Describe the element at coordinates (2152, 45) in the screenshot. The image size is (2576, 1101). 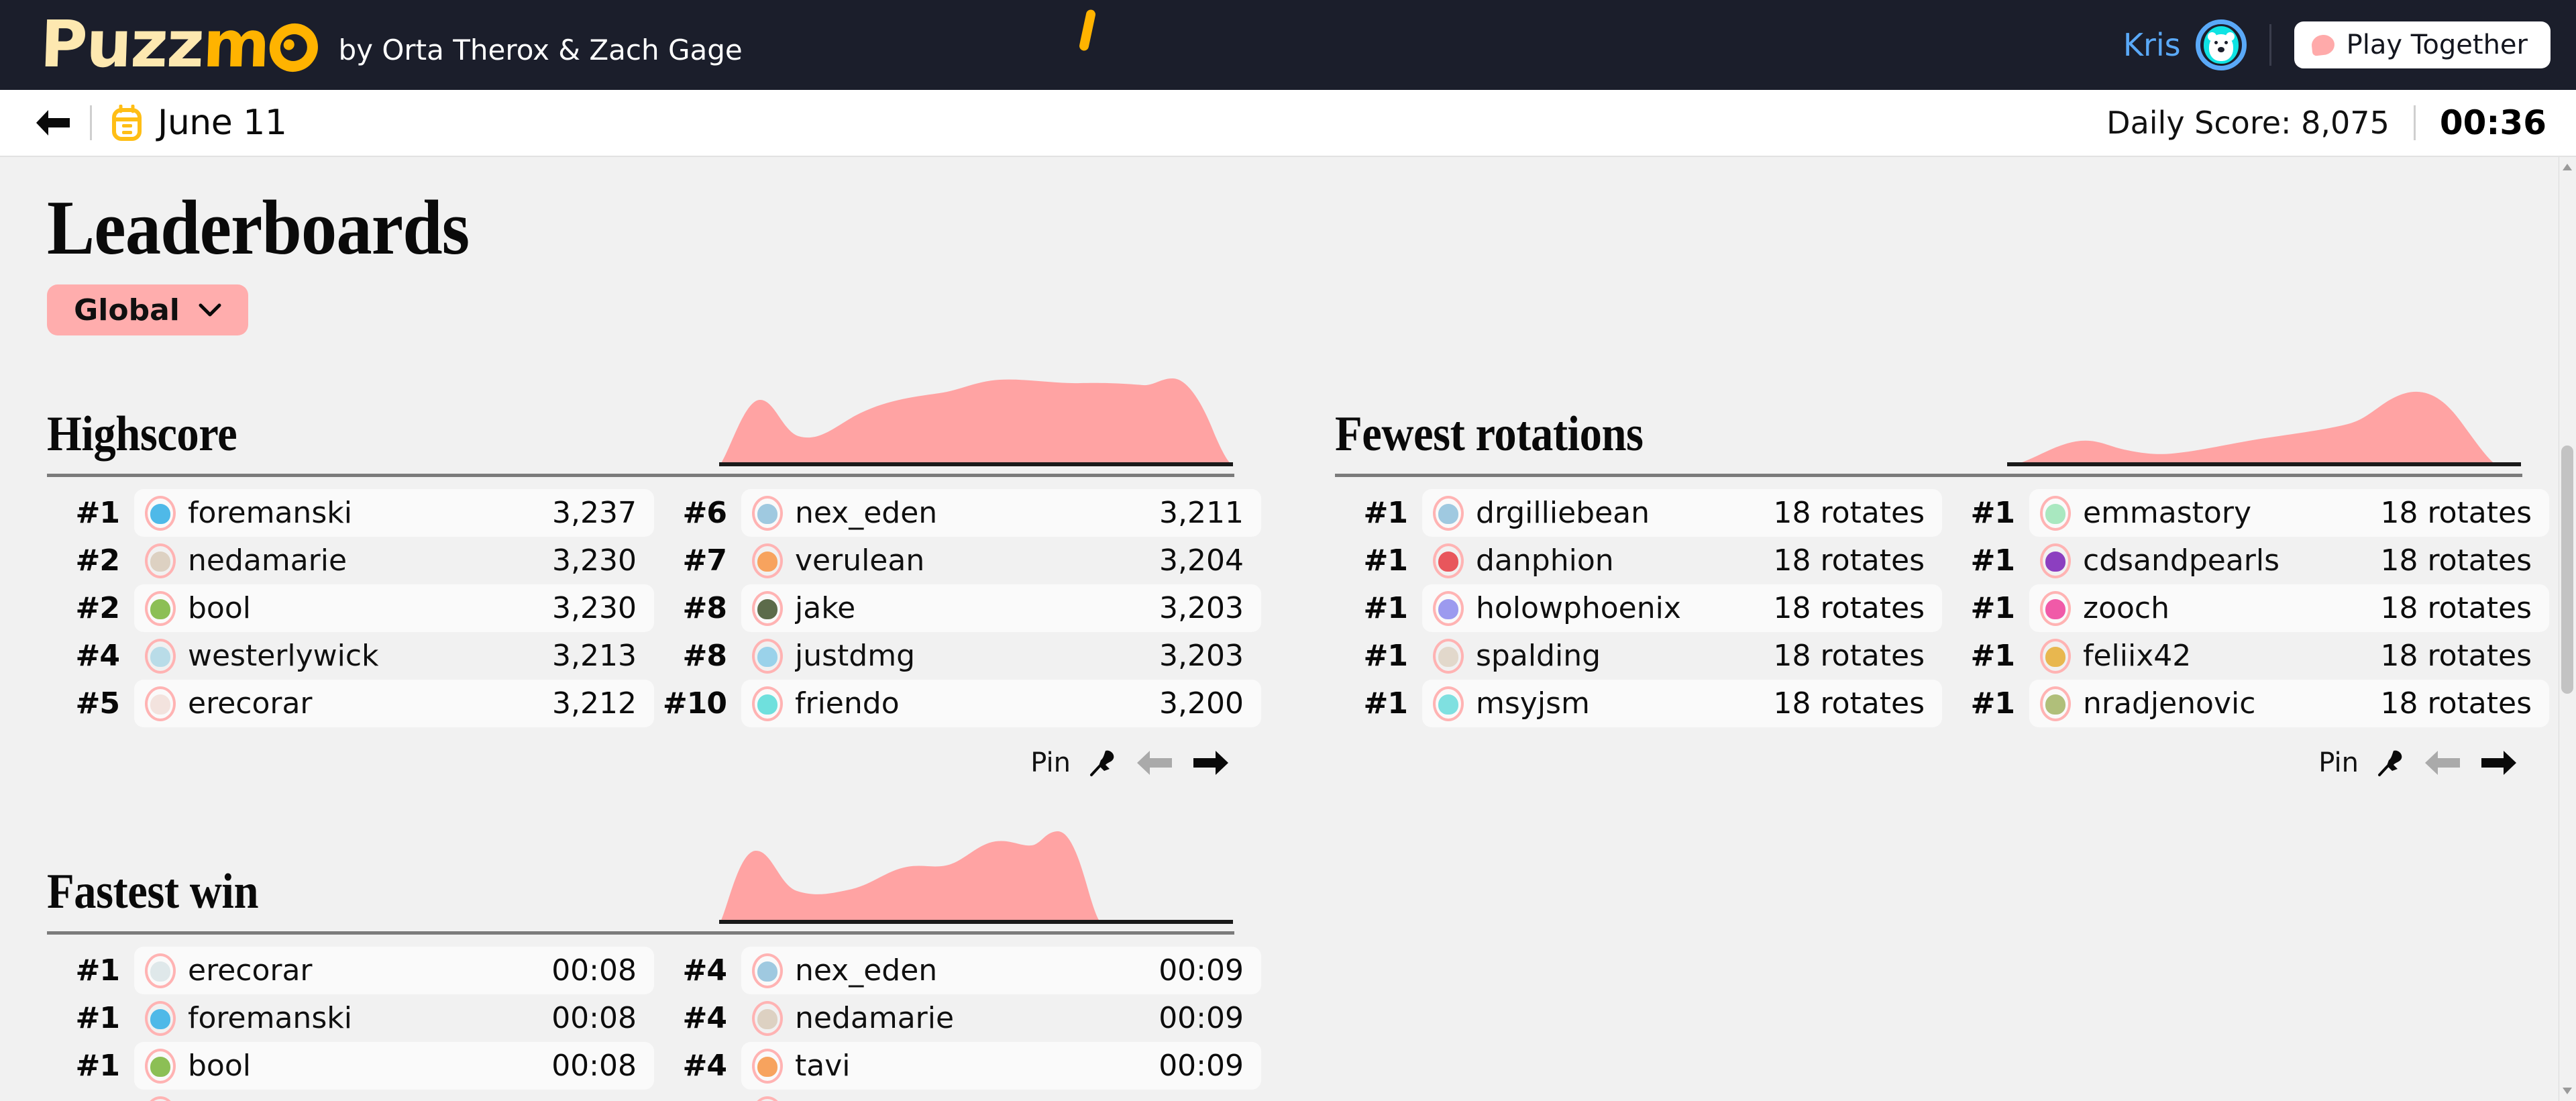
I see `user-name-label: Kris` at that location.